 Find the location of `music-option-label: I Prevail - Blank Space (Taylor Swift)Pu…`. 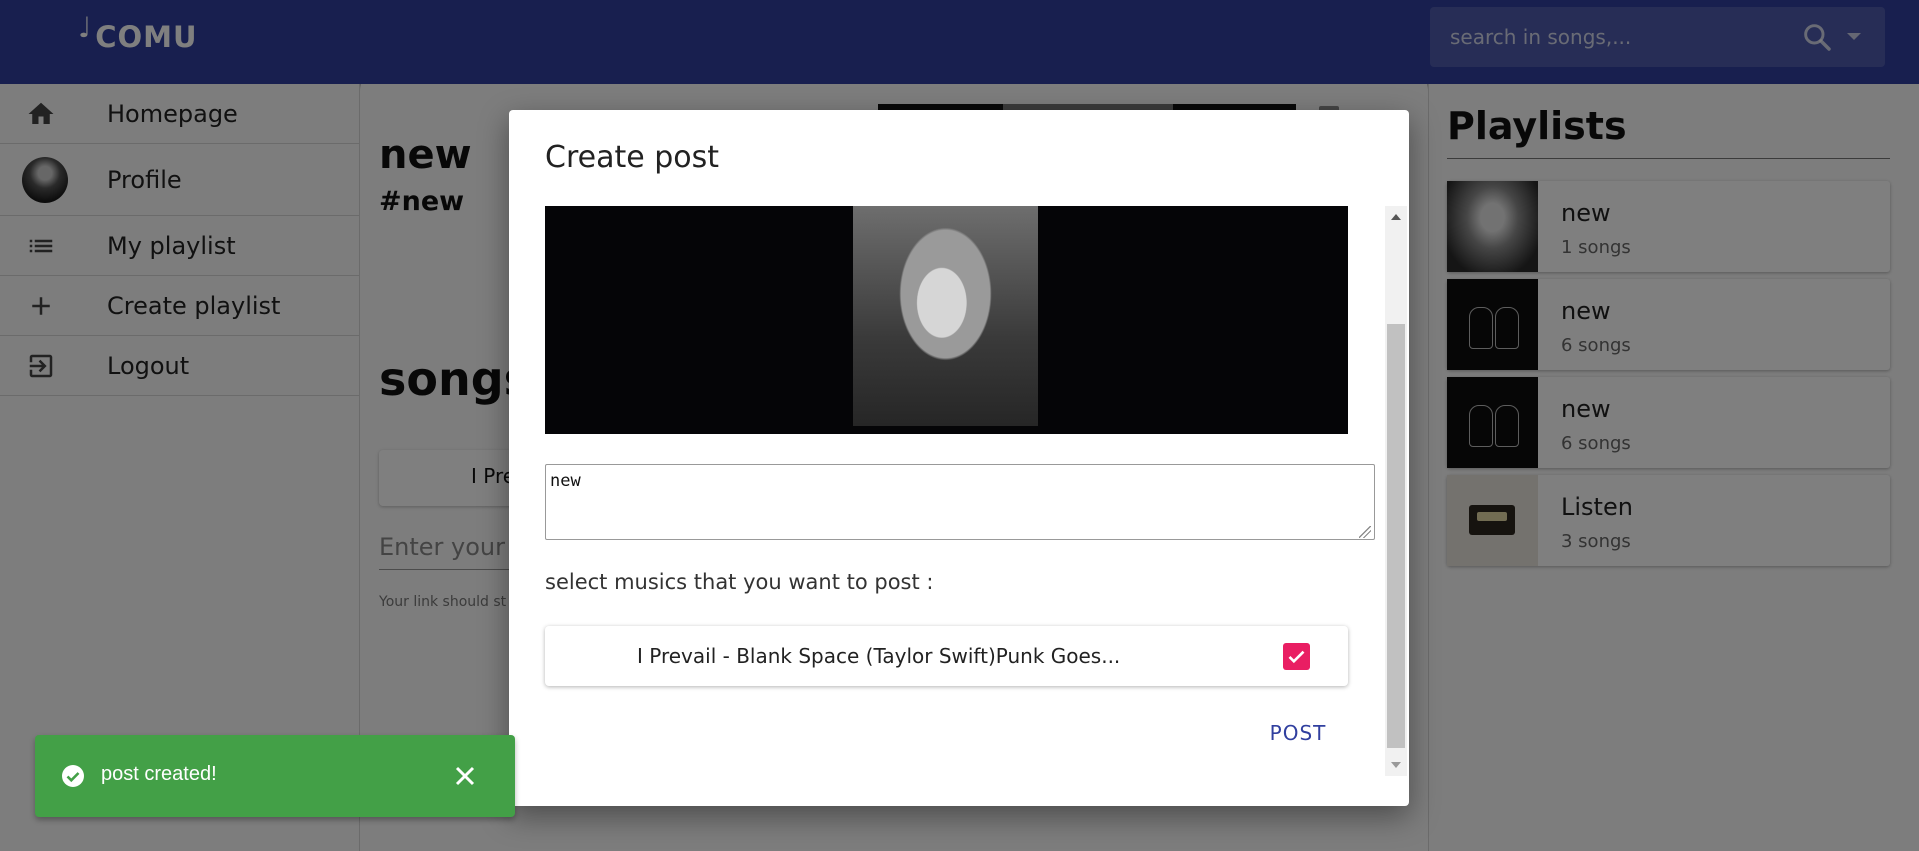

music-option-label: I Prevail - Blank Space (Taylor Swift)Pu… is located at coordinates (879, 656).